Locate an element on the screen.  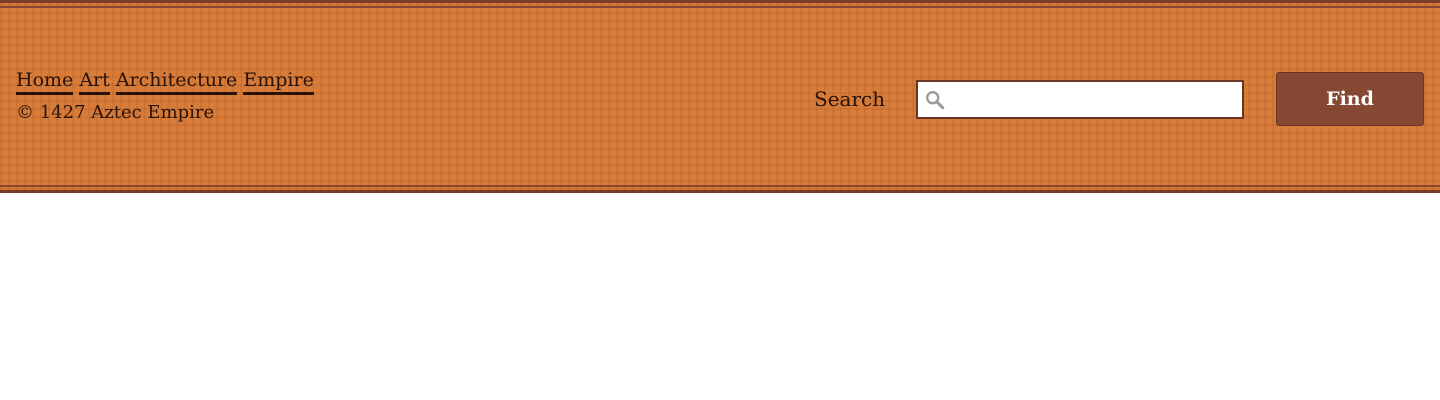
nav-link-empire: Empire is located at coordinates (278, 82).